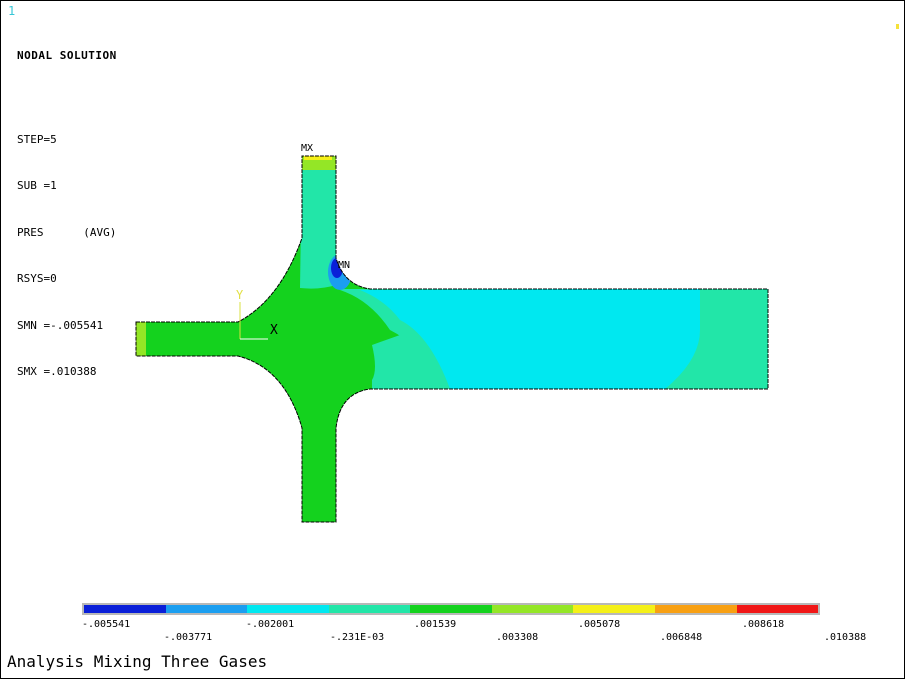 This screenshot has width=905, height=679. I want to click on legend-tick: .008618, so click(763, 624).